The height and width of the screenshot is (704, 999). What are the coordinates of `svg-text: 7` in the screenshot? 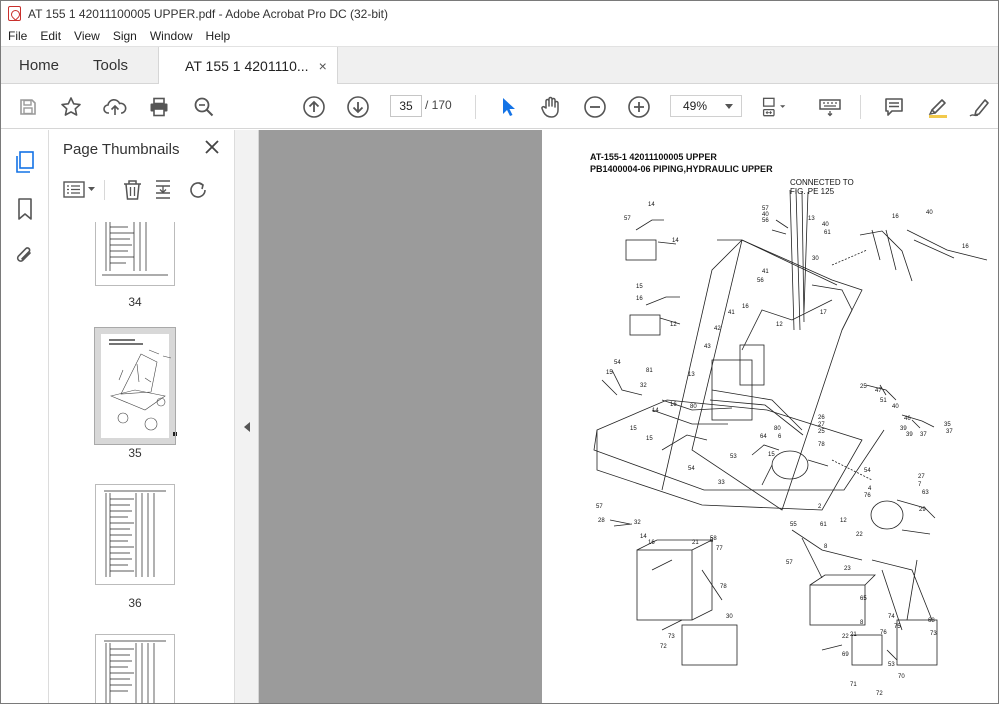 It's located at (920, 485).